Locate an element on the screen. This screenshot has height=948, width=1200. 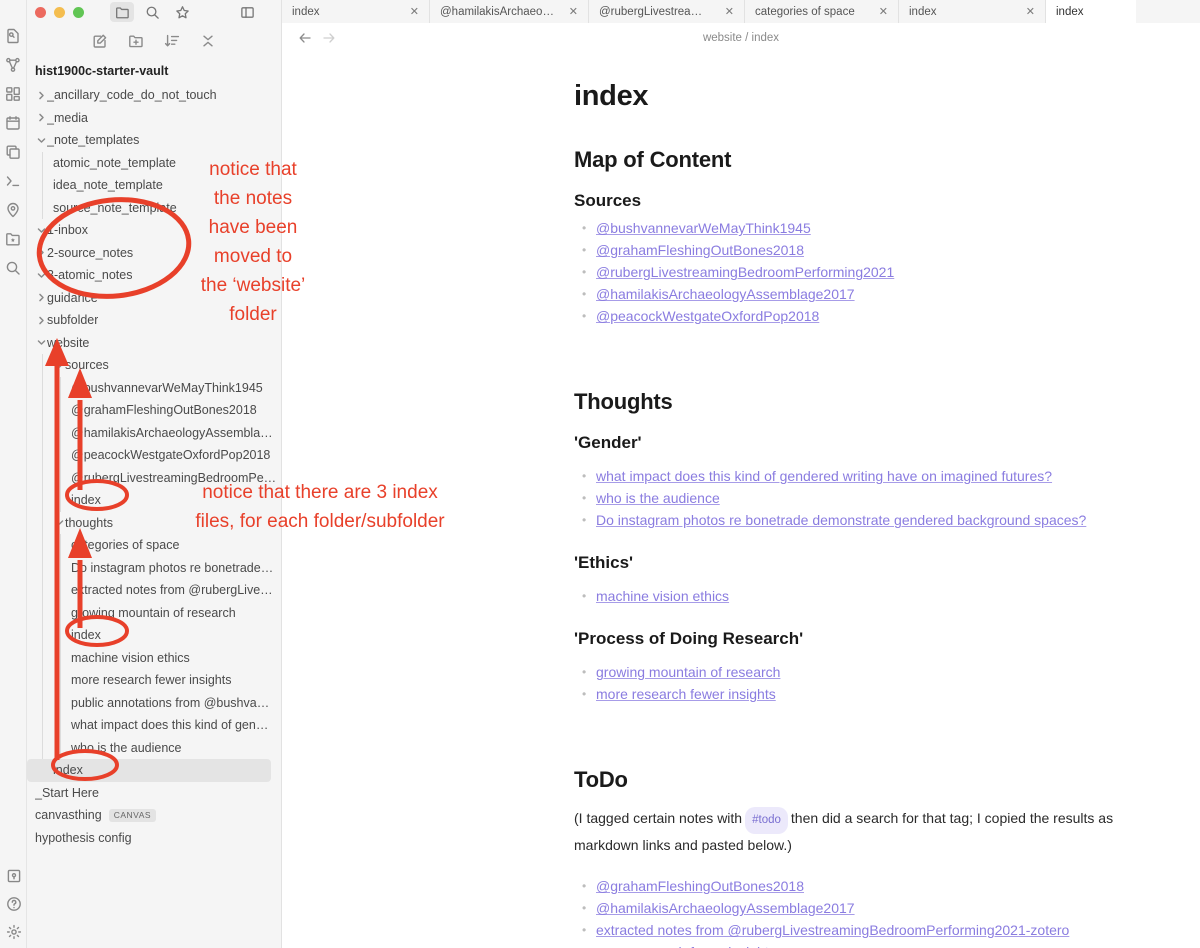
tree-item-folder: _ancillary_code_do_not_touch is located at coordinates (154, 95).